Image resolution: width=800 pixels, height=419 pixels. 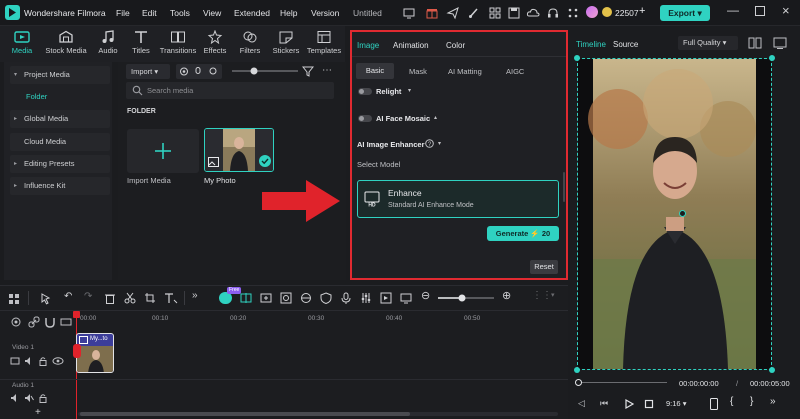 I want to click on playback-scrubber, so click(x=622, y=382).